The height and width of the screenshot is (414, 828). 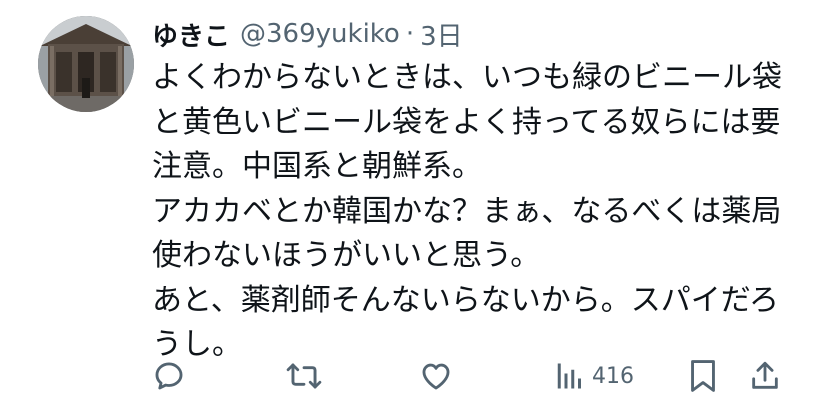 I want to click on avatar-image, so click(x=86, y=64).